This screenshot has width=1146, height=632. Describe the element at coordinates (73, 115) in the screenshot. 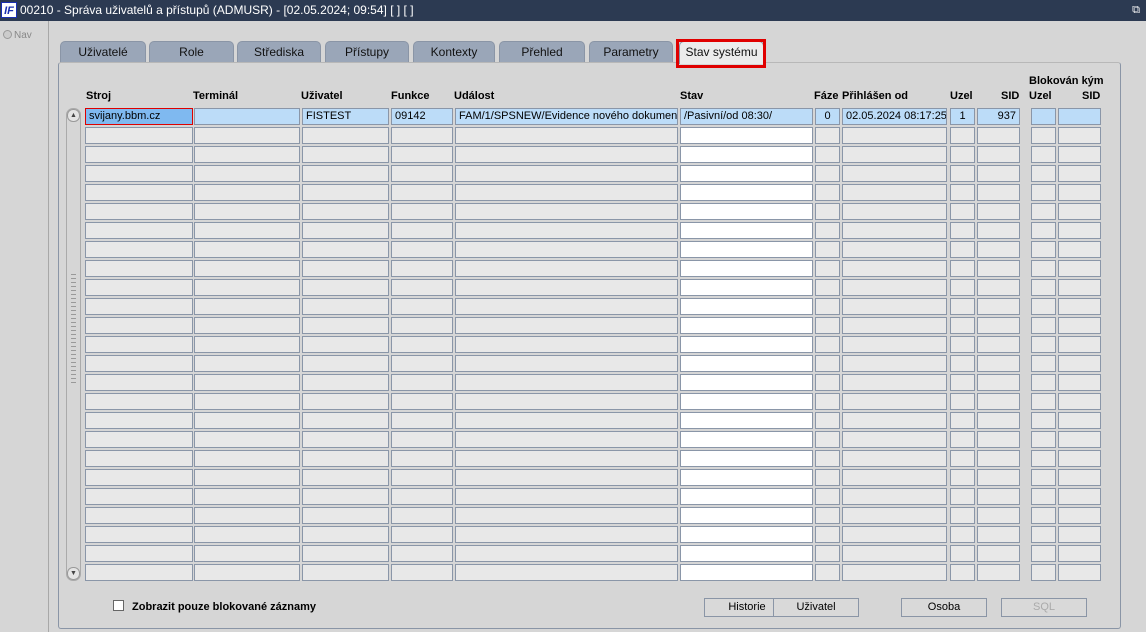

I see `scroll-up-icon: ▲` at that location.